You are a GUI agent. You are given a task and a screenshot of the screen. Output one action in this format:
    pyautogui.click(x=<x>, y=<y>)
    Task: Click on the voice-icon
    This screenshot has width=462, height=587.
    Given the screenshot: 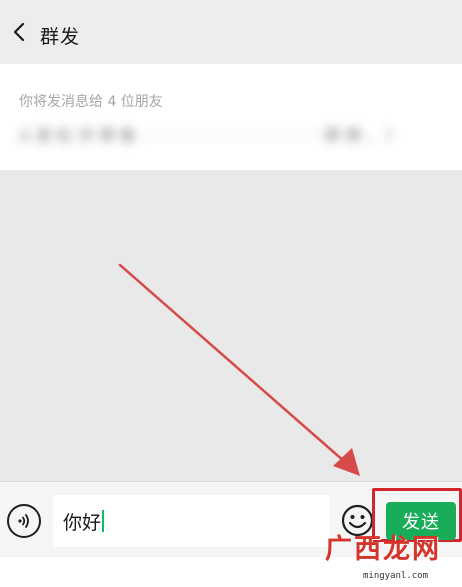 What is the action you would take?
    pyautogui.click(x=23, y=521)
    